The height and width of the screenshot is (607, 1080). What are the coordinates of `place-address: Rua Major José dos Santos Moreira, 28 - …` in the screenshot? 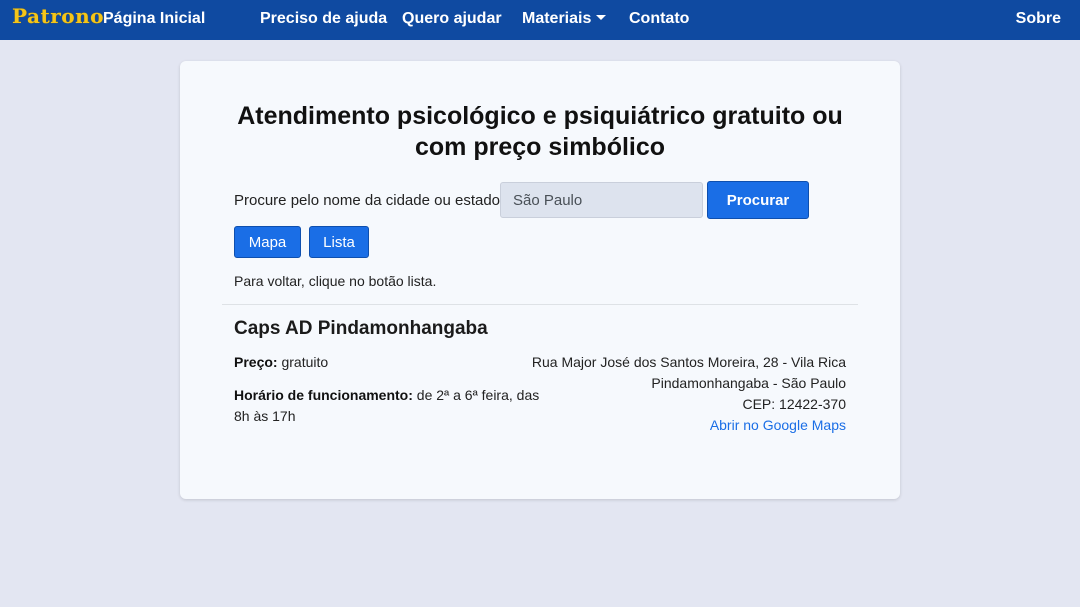 It's located at (681, 394).